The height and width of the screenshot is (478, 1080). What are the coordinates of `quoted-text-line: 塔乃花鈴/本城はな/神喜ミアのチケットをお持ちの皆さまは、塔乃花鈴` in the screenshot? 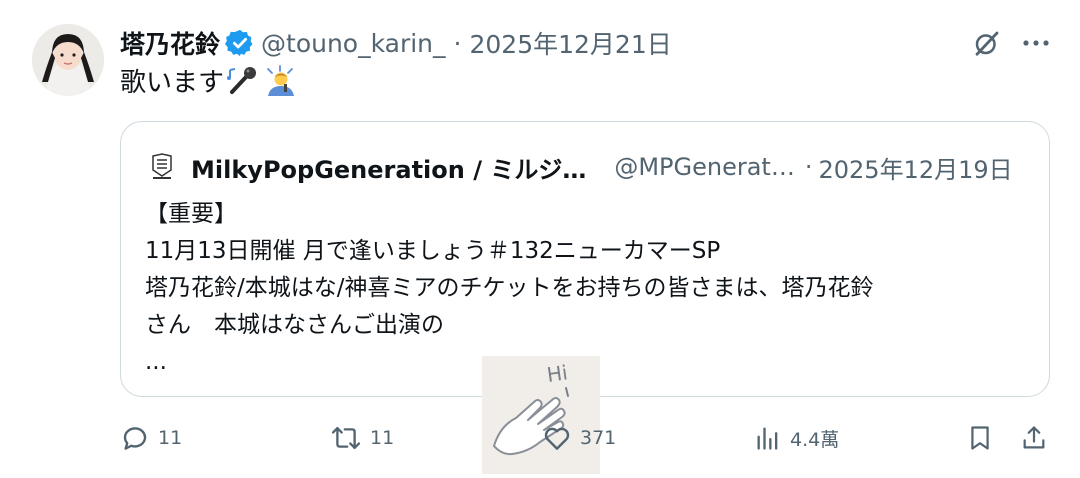 It's located at (509, 288).